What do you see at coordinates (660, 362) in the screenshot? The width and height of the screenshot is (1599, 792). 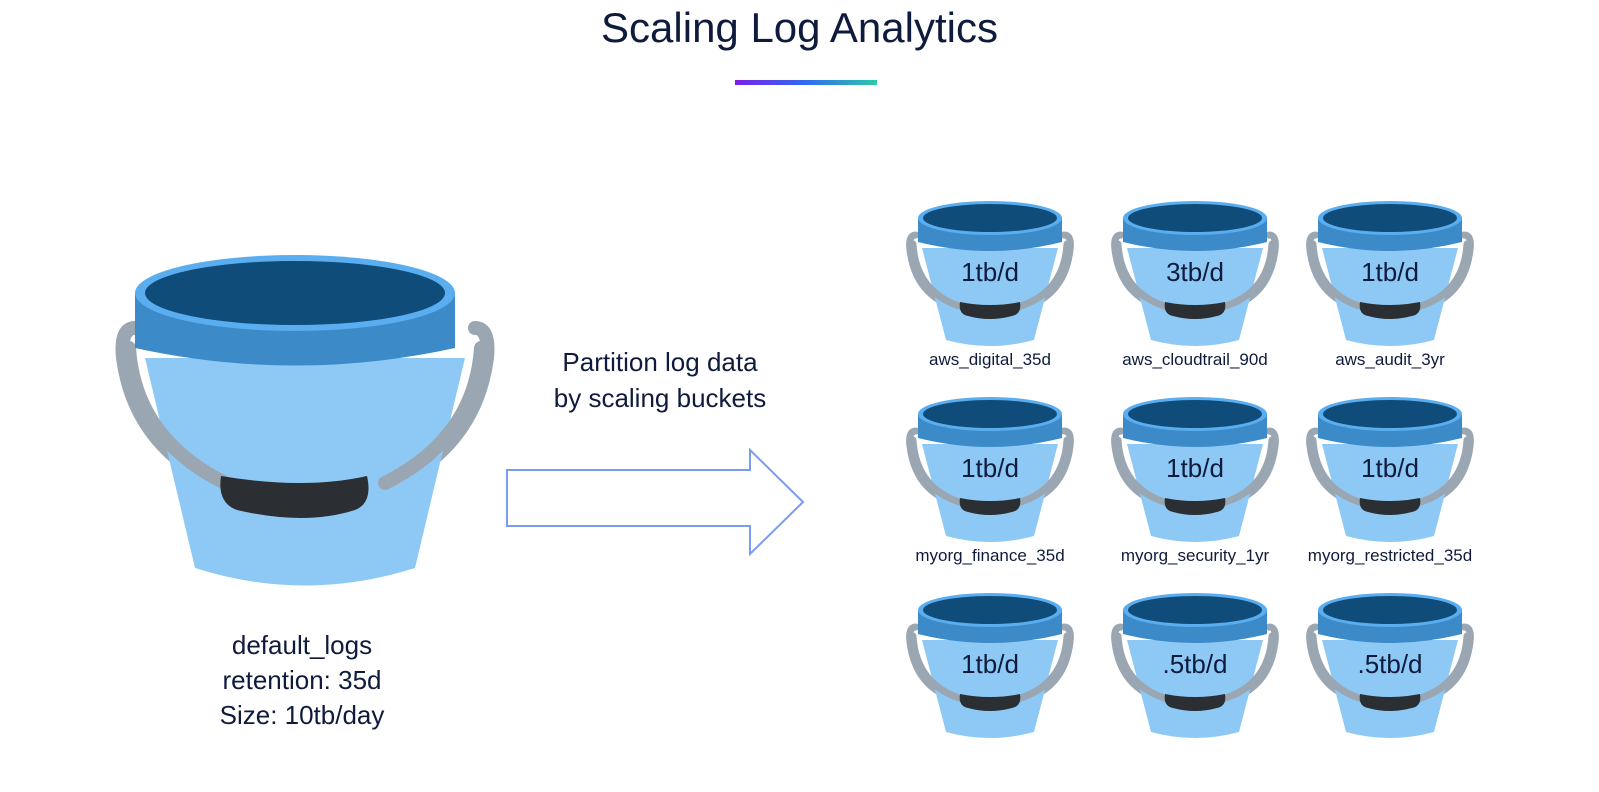 I see `partition-label-line1: Partition log data` at bounding box center [660, 362].